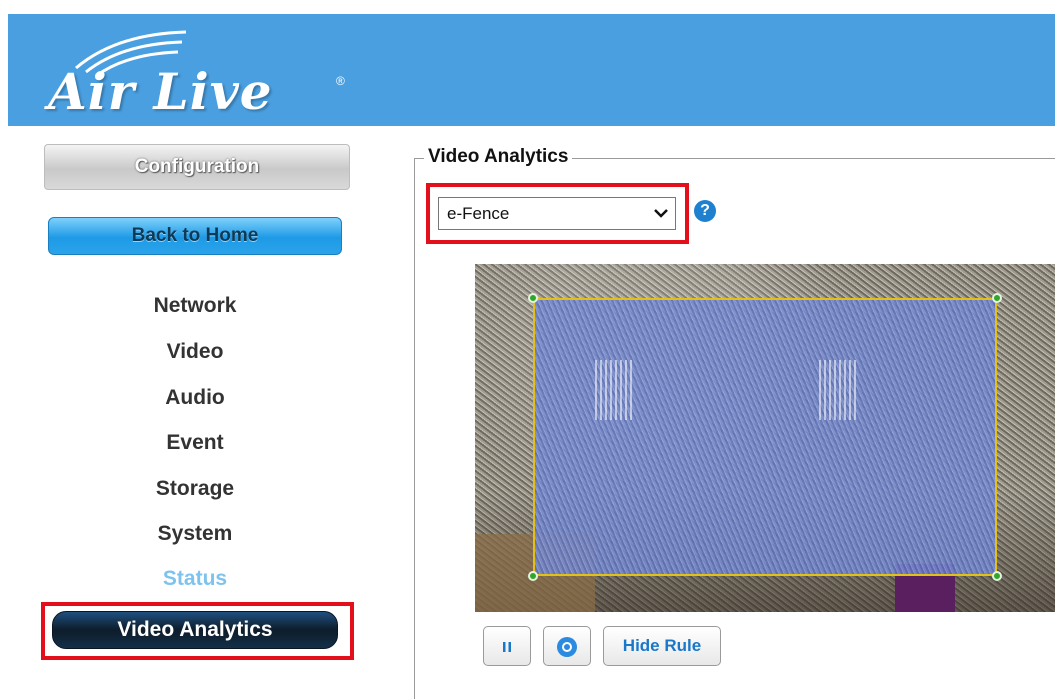 This screenshot has width=1055, height=699. What do you see at coordinates (705, 211) in the screenshot?
I see `help-icon: ?` at bounding box center [705, 211].